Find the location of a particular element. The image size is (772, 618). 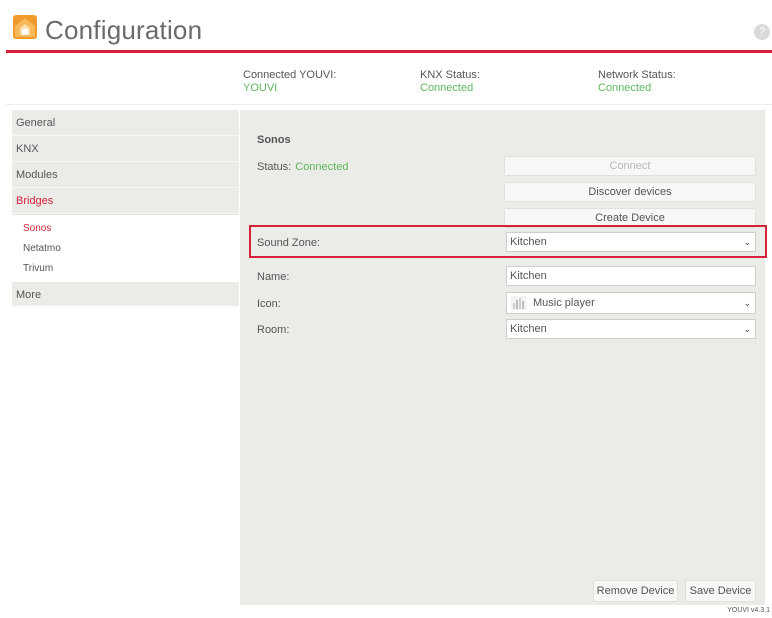

sidebar-item-knx: KNX is located at coordinates (125, 149).